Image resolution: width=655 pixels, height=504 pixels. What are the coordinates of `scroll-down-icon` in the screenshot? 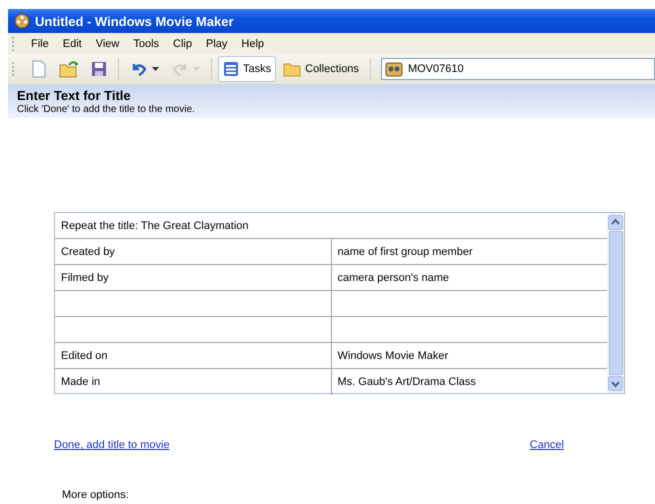 It's located at (615, 383).